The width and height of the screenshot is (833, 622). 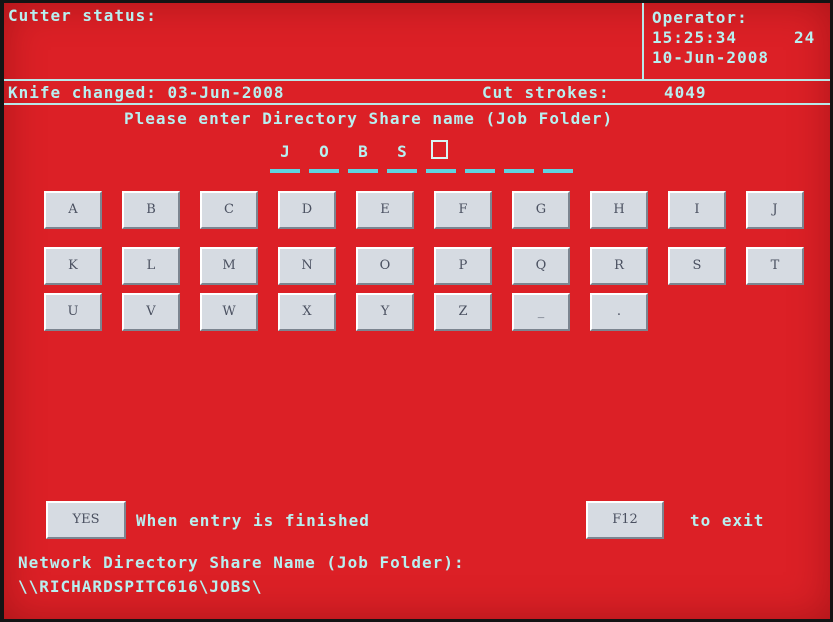 What do you see at coordinates (307, 266) in the screenshot?
I see `key-n: N` at bounding box center [307, 266].